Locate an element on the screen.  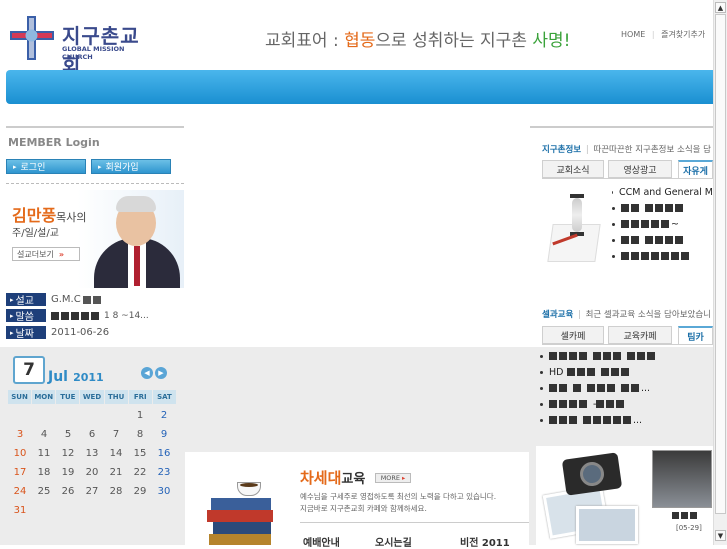
photo-gallery: [05-29] is located at coordinates (624, 495).